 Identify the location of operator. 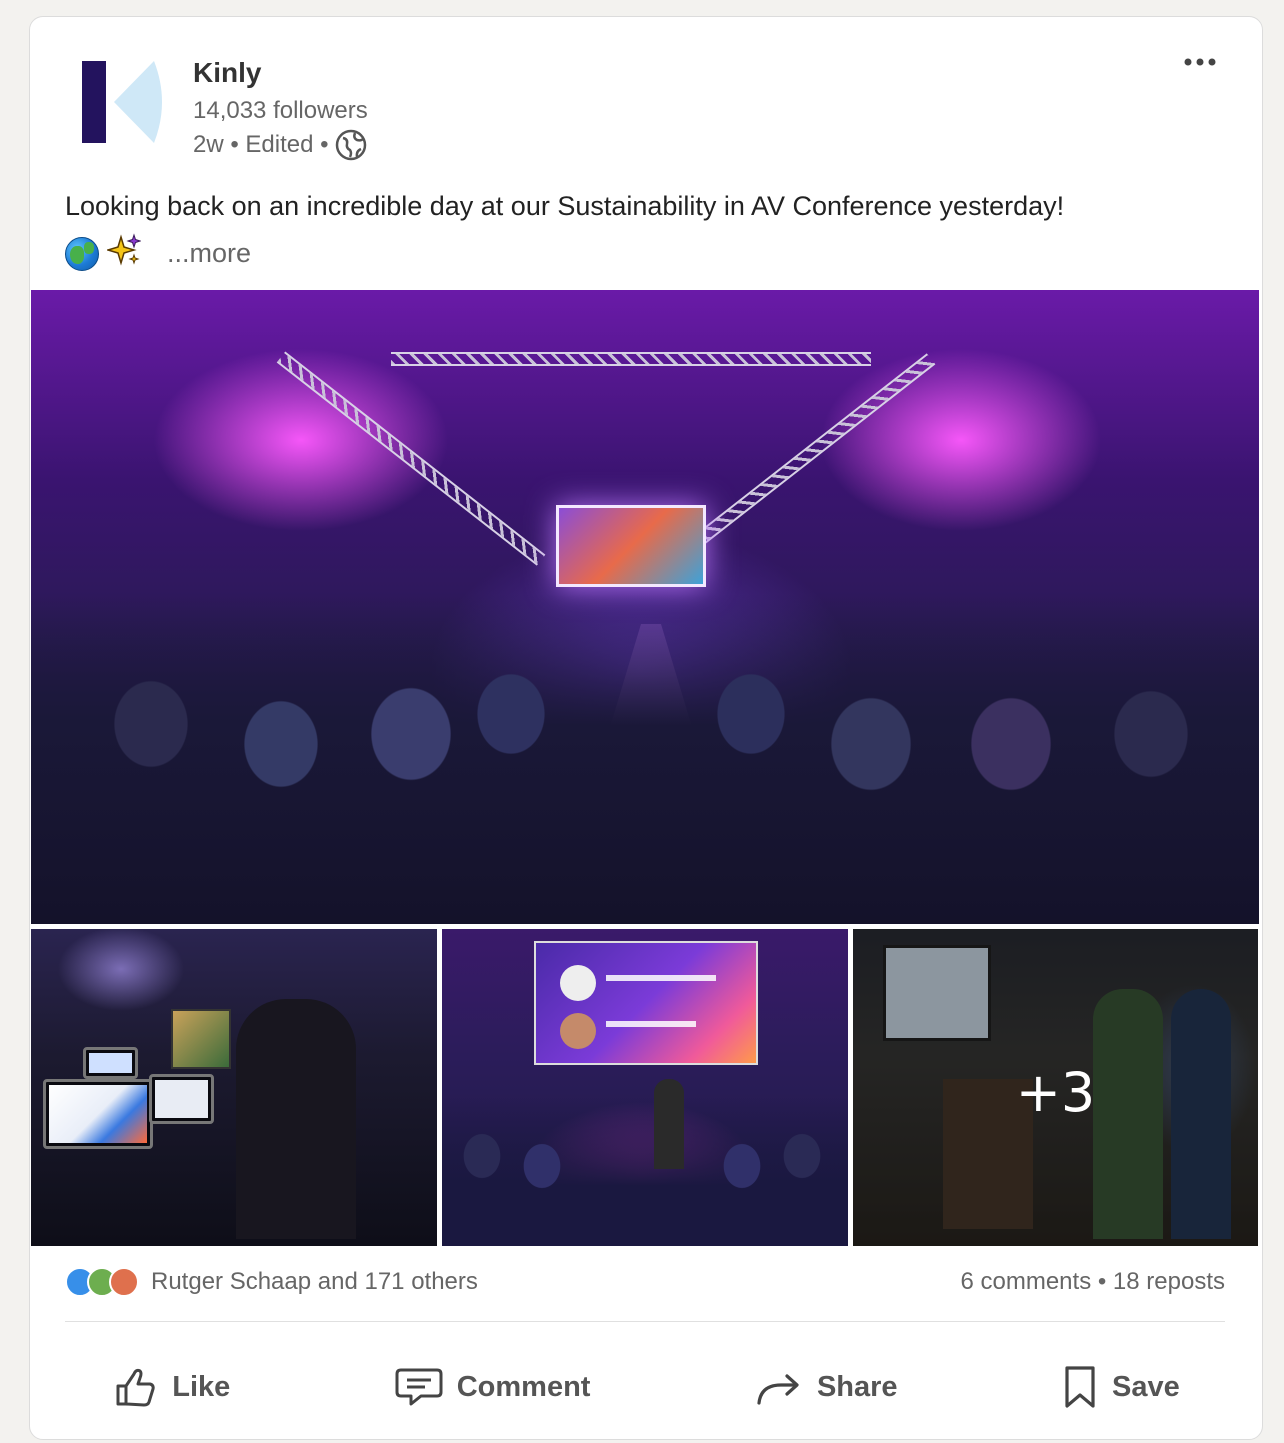
(296, 1119).